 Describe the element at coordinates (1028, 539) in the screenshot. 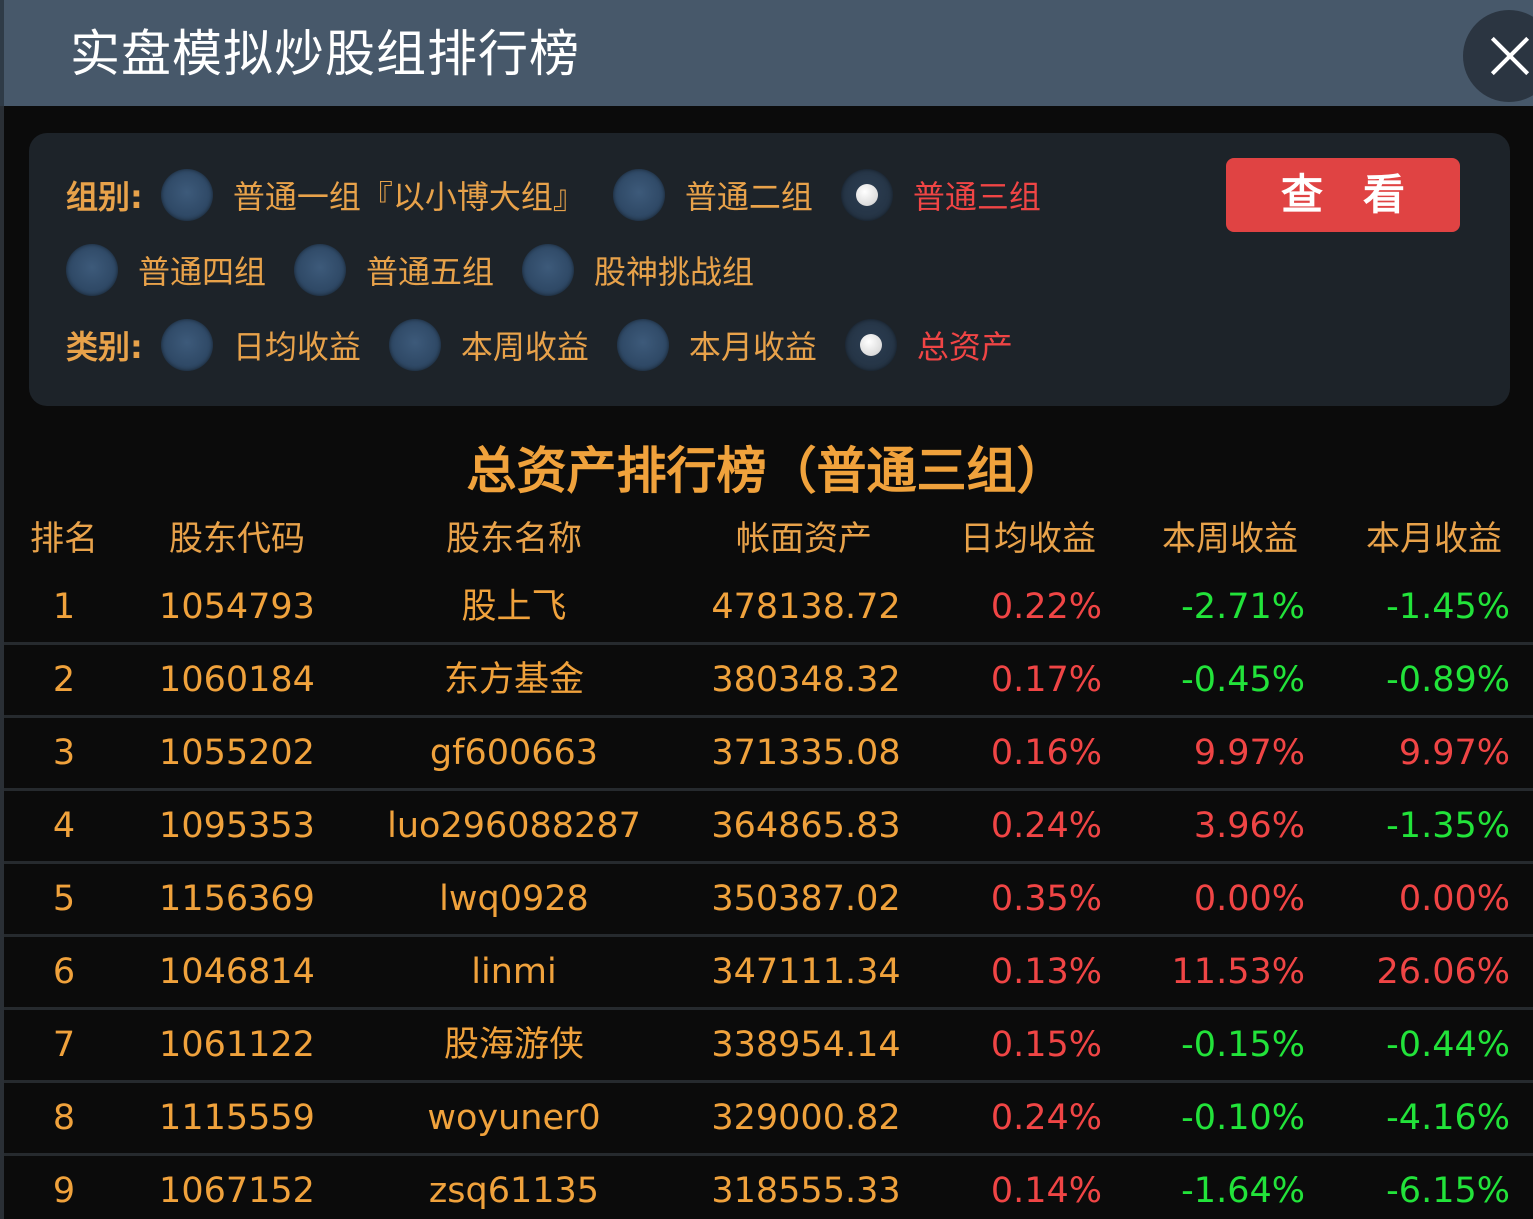

I see `column-header-daily: 日均收益` at that location.